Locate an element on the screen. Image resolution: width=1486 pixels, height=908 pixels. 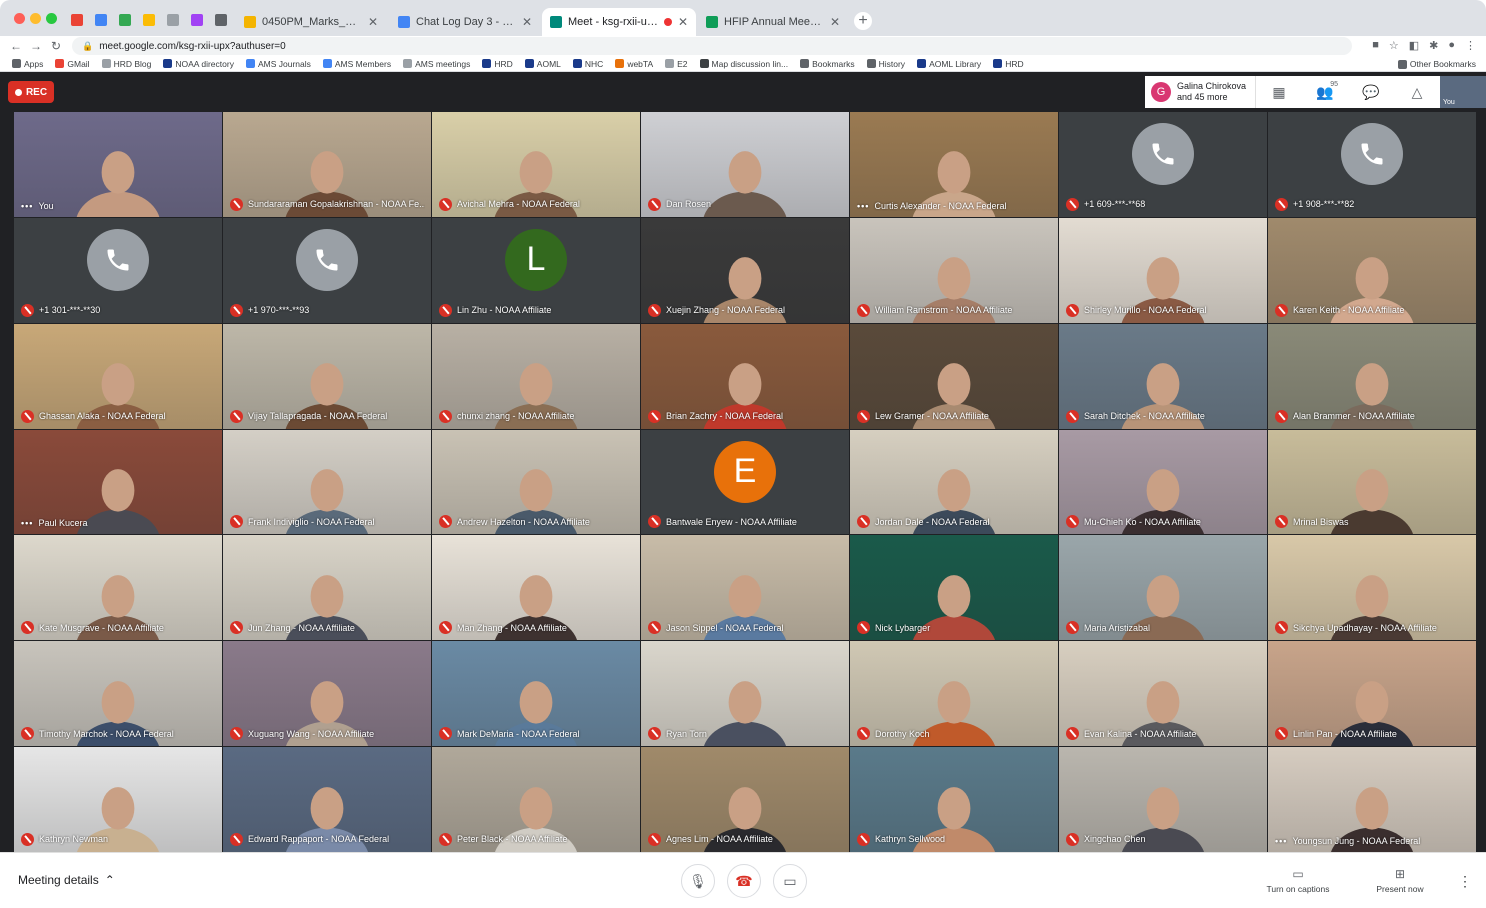
participant-tile: ••• Paul Kucera is located at coordinates (118, 482).